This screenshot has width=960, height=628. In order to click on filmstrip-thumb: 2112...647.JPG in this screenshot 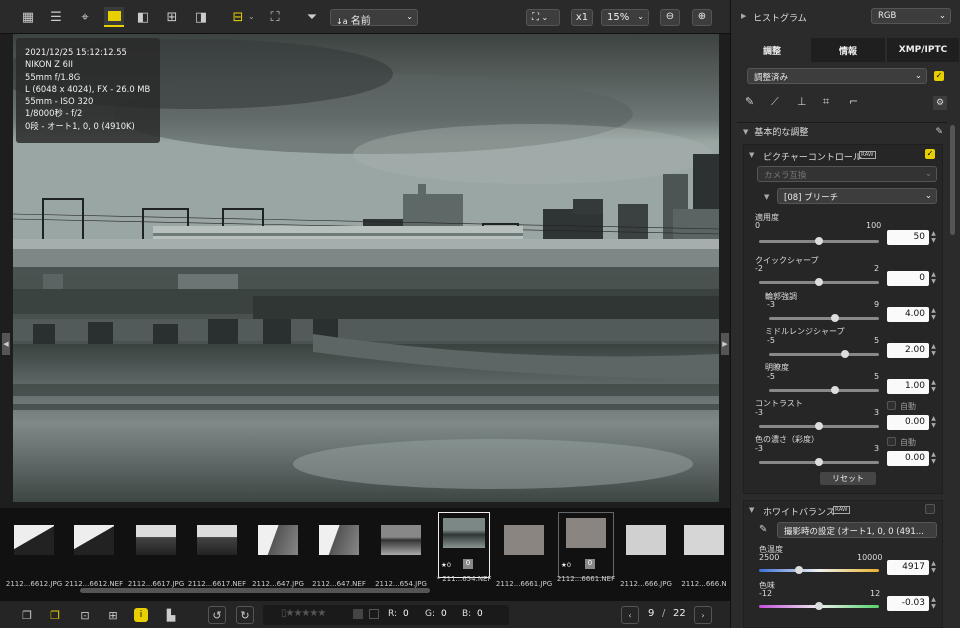, I will do `click(278, 554)`.